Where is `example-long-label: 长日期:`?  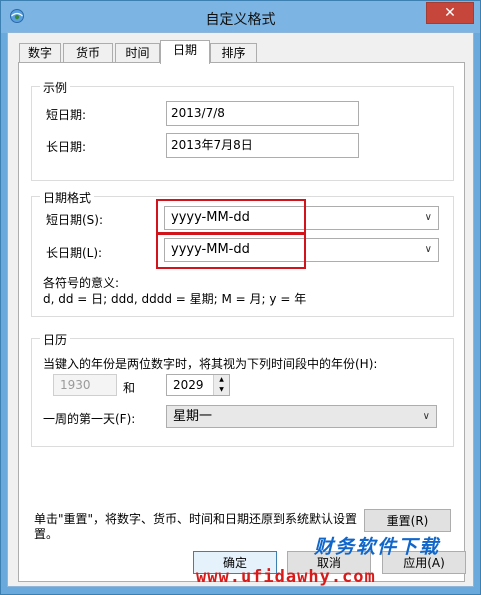
example-long-label: 长日期: is located at coordinates (66, 147).